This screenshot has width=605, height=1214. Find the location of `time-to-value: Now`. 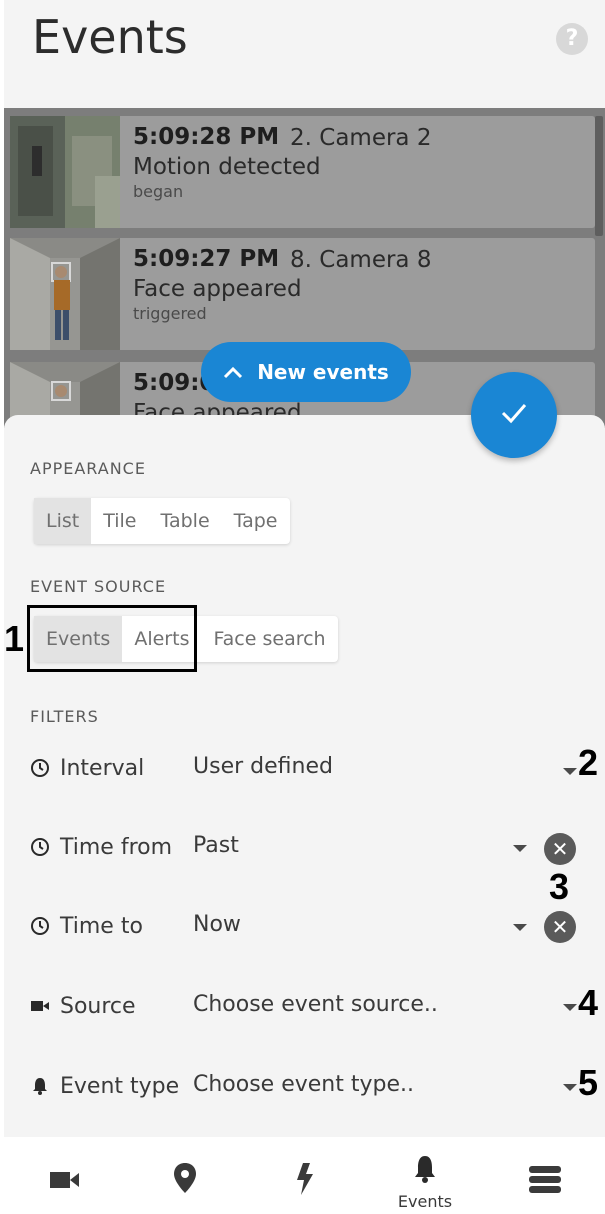

time-to-value: Now is located at coordinates (217, 924).